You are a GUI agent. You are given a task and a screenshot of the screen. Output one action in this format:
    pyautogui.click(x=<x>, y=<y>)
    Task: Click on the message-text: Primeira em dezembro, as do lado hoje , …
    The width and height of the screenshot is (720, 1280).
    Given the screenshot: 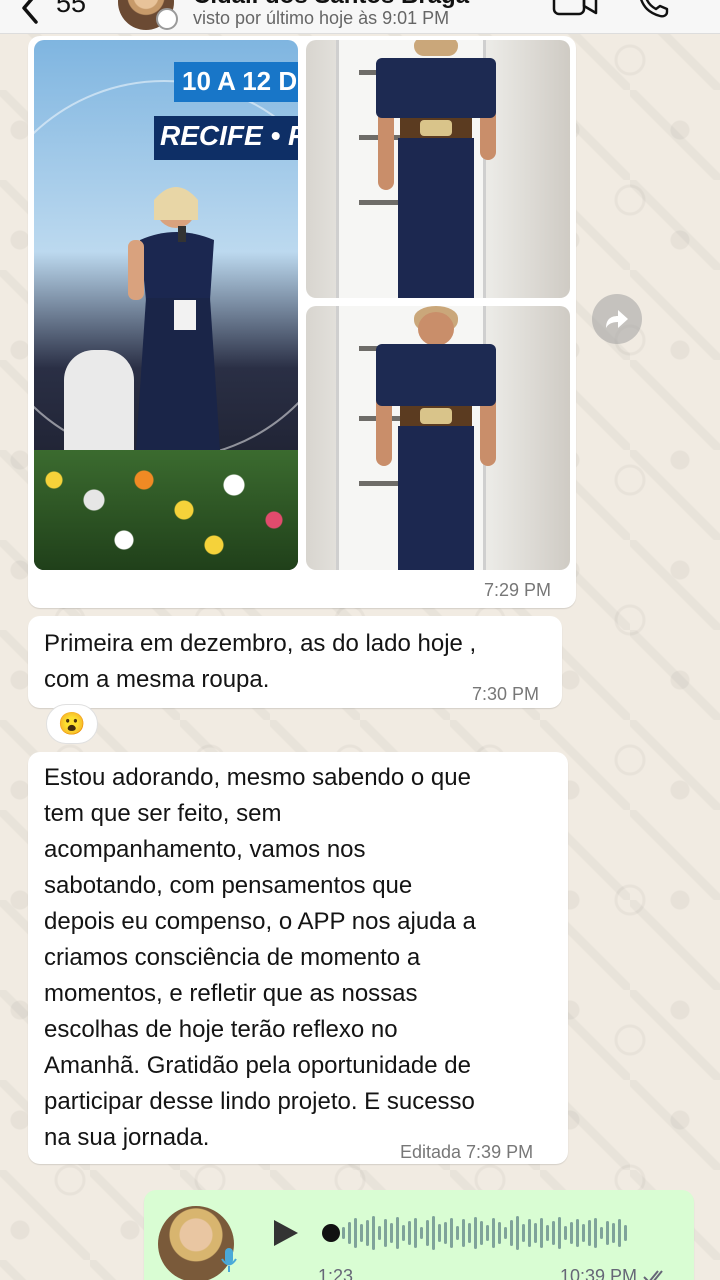 What is the action you would take?
    pyautogui.click(x=260, y=661)
    